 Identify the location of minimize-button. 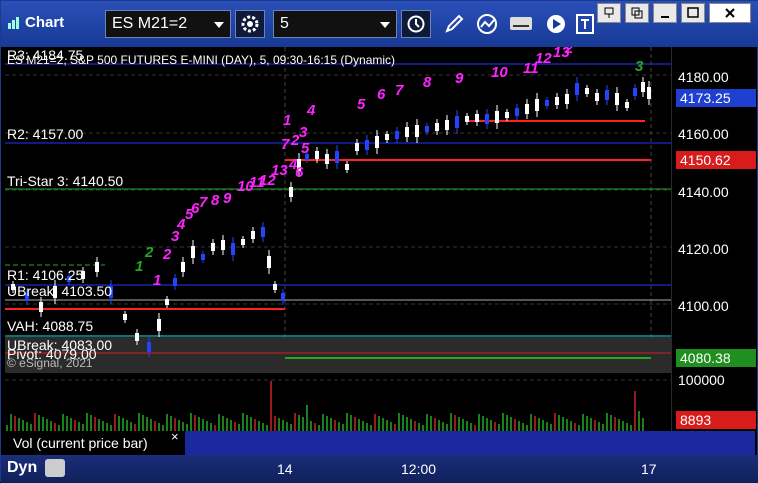
(637, 13).